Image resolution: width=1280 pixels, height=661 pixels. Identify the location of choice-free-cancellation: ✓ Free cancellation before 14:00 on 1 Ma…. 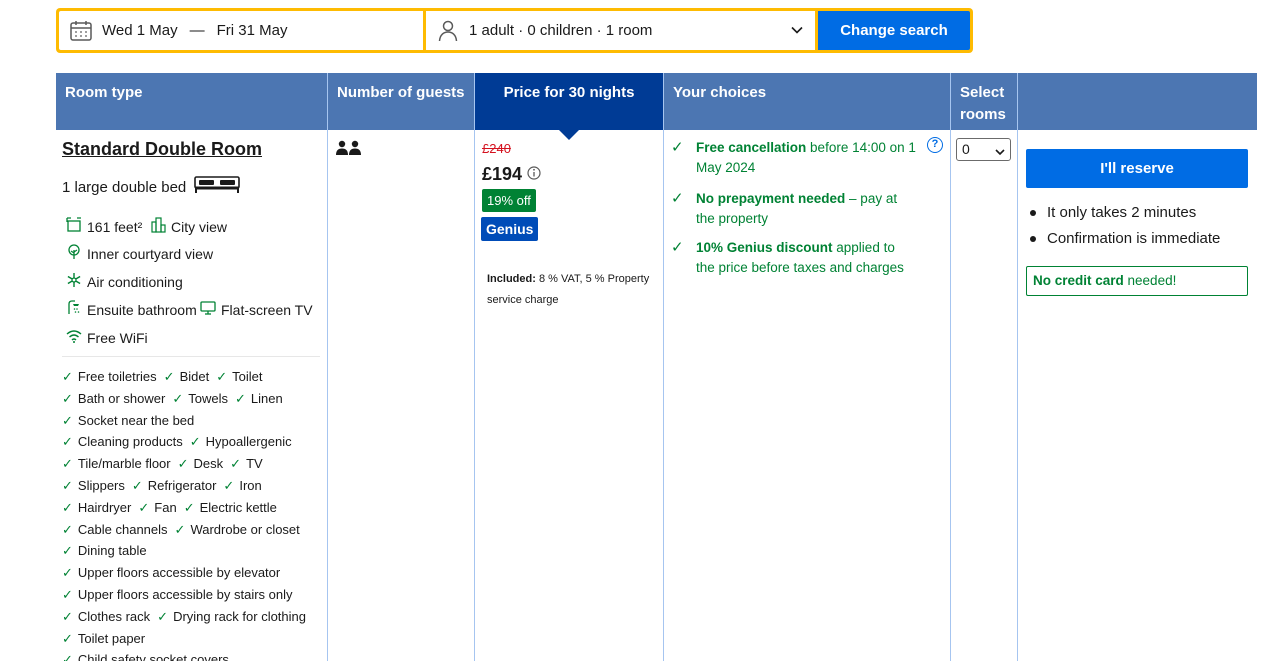
(793, 158).